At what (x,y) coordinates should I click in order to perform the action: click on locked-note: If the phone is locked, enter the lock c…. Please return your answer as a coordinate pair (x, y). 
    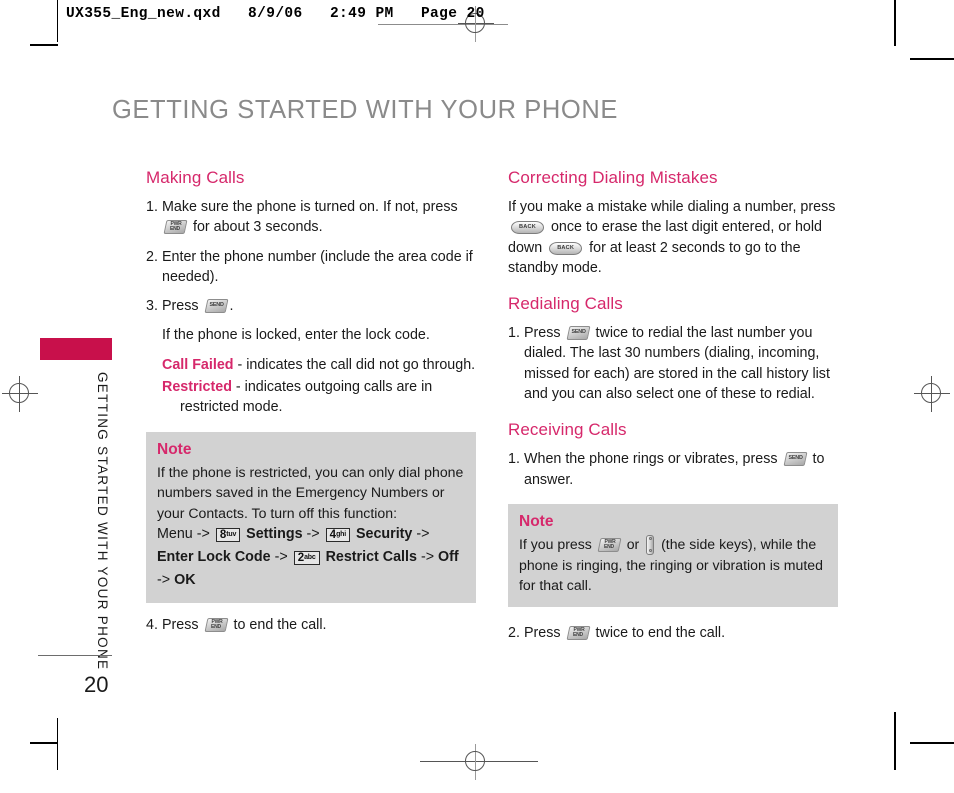
    Looking at the image, I should click on (296, 335).